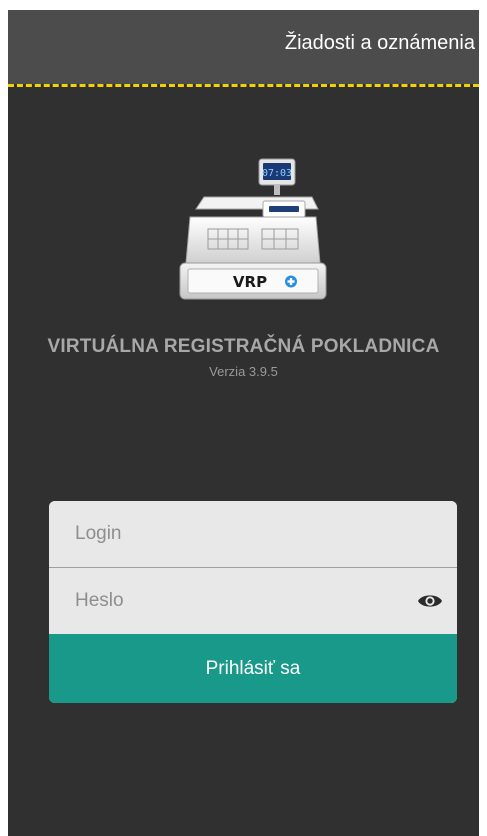 This screenshot has height=836, width=487. Describe the element at coordinates (250, 282) in the screenshot. I see `vrp-logo-text: VRP` at that location.